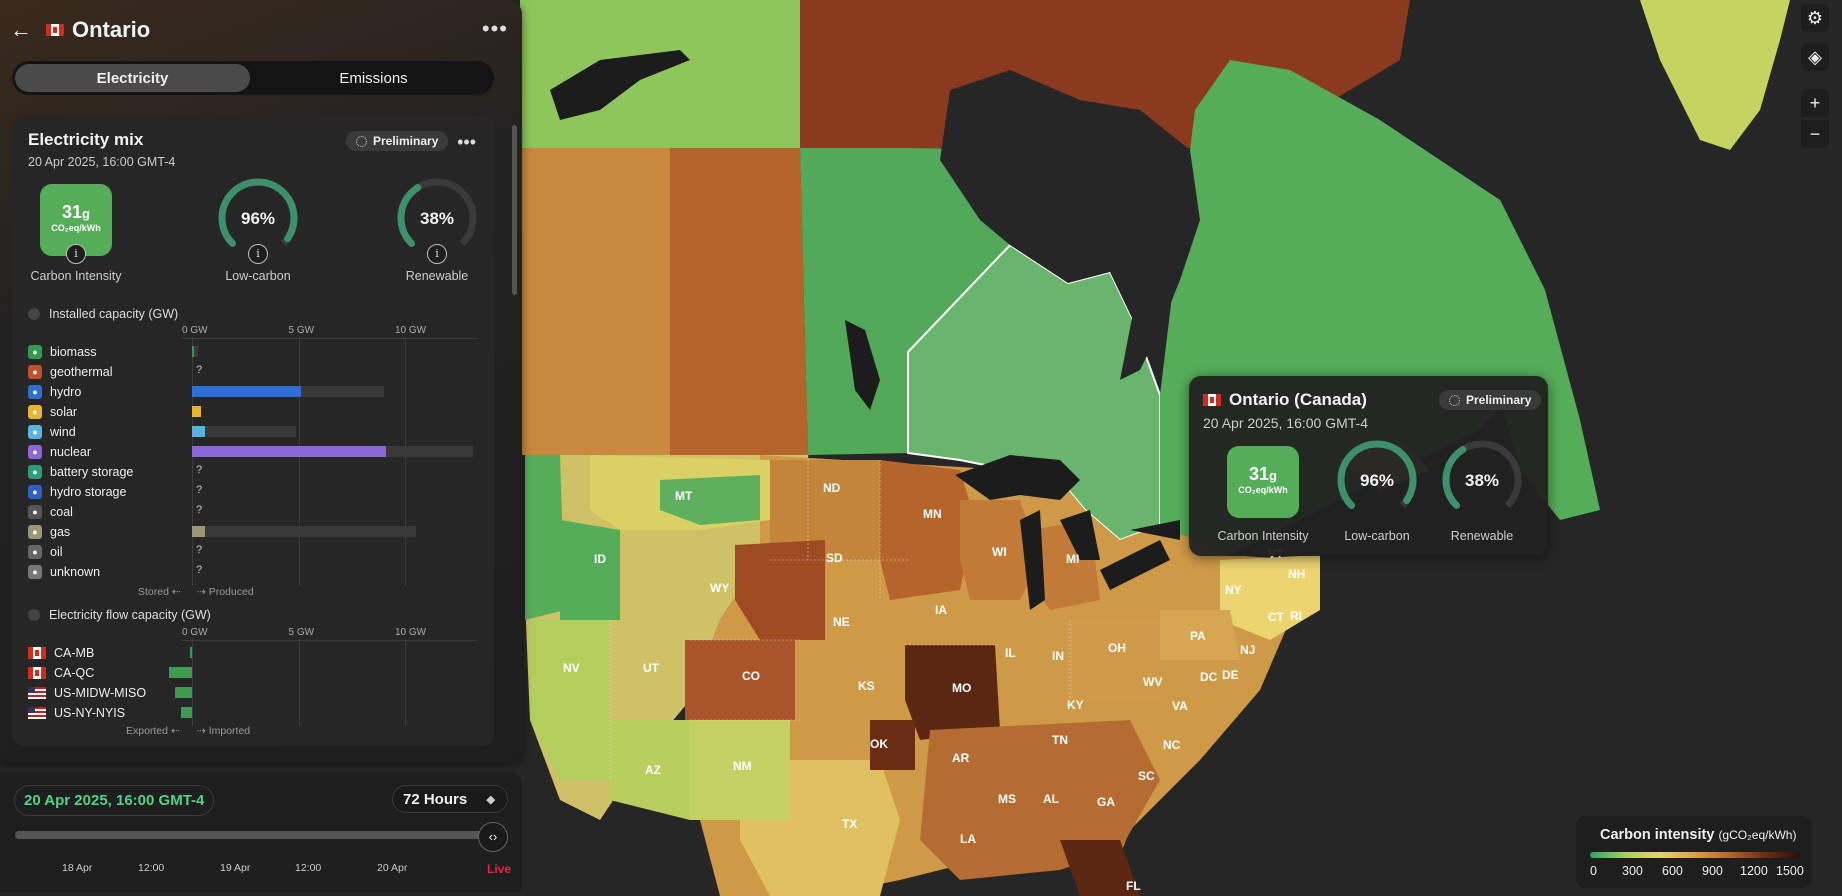  I want to click on zoom-in-button: +, so click(1815, 103).